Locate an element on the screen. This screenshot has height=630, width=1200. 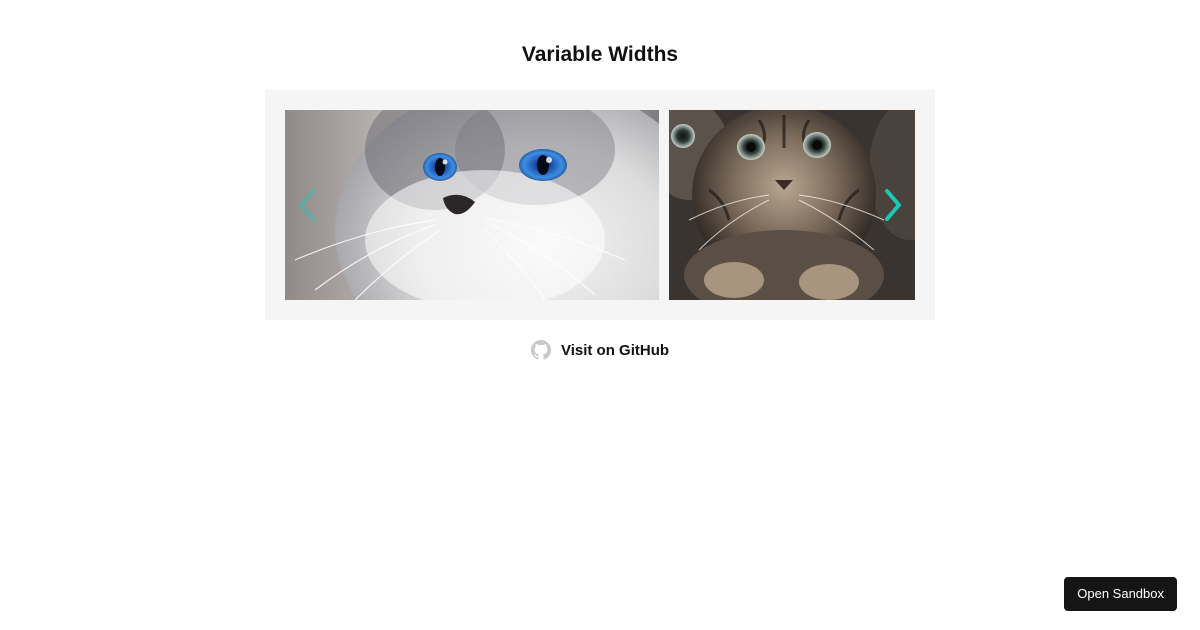
chevron-left-icon is located at coordinates (307, 205).